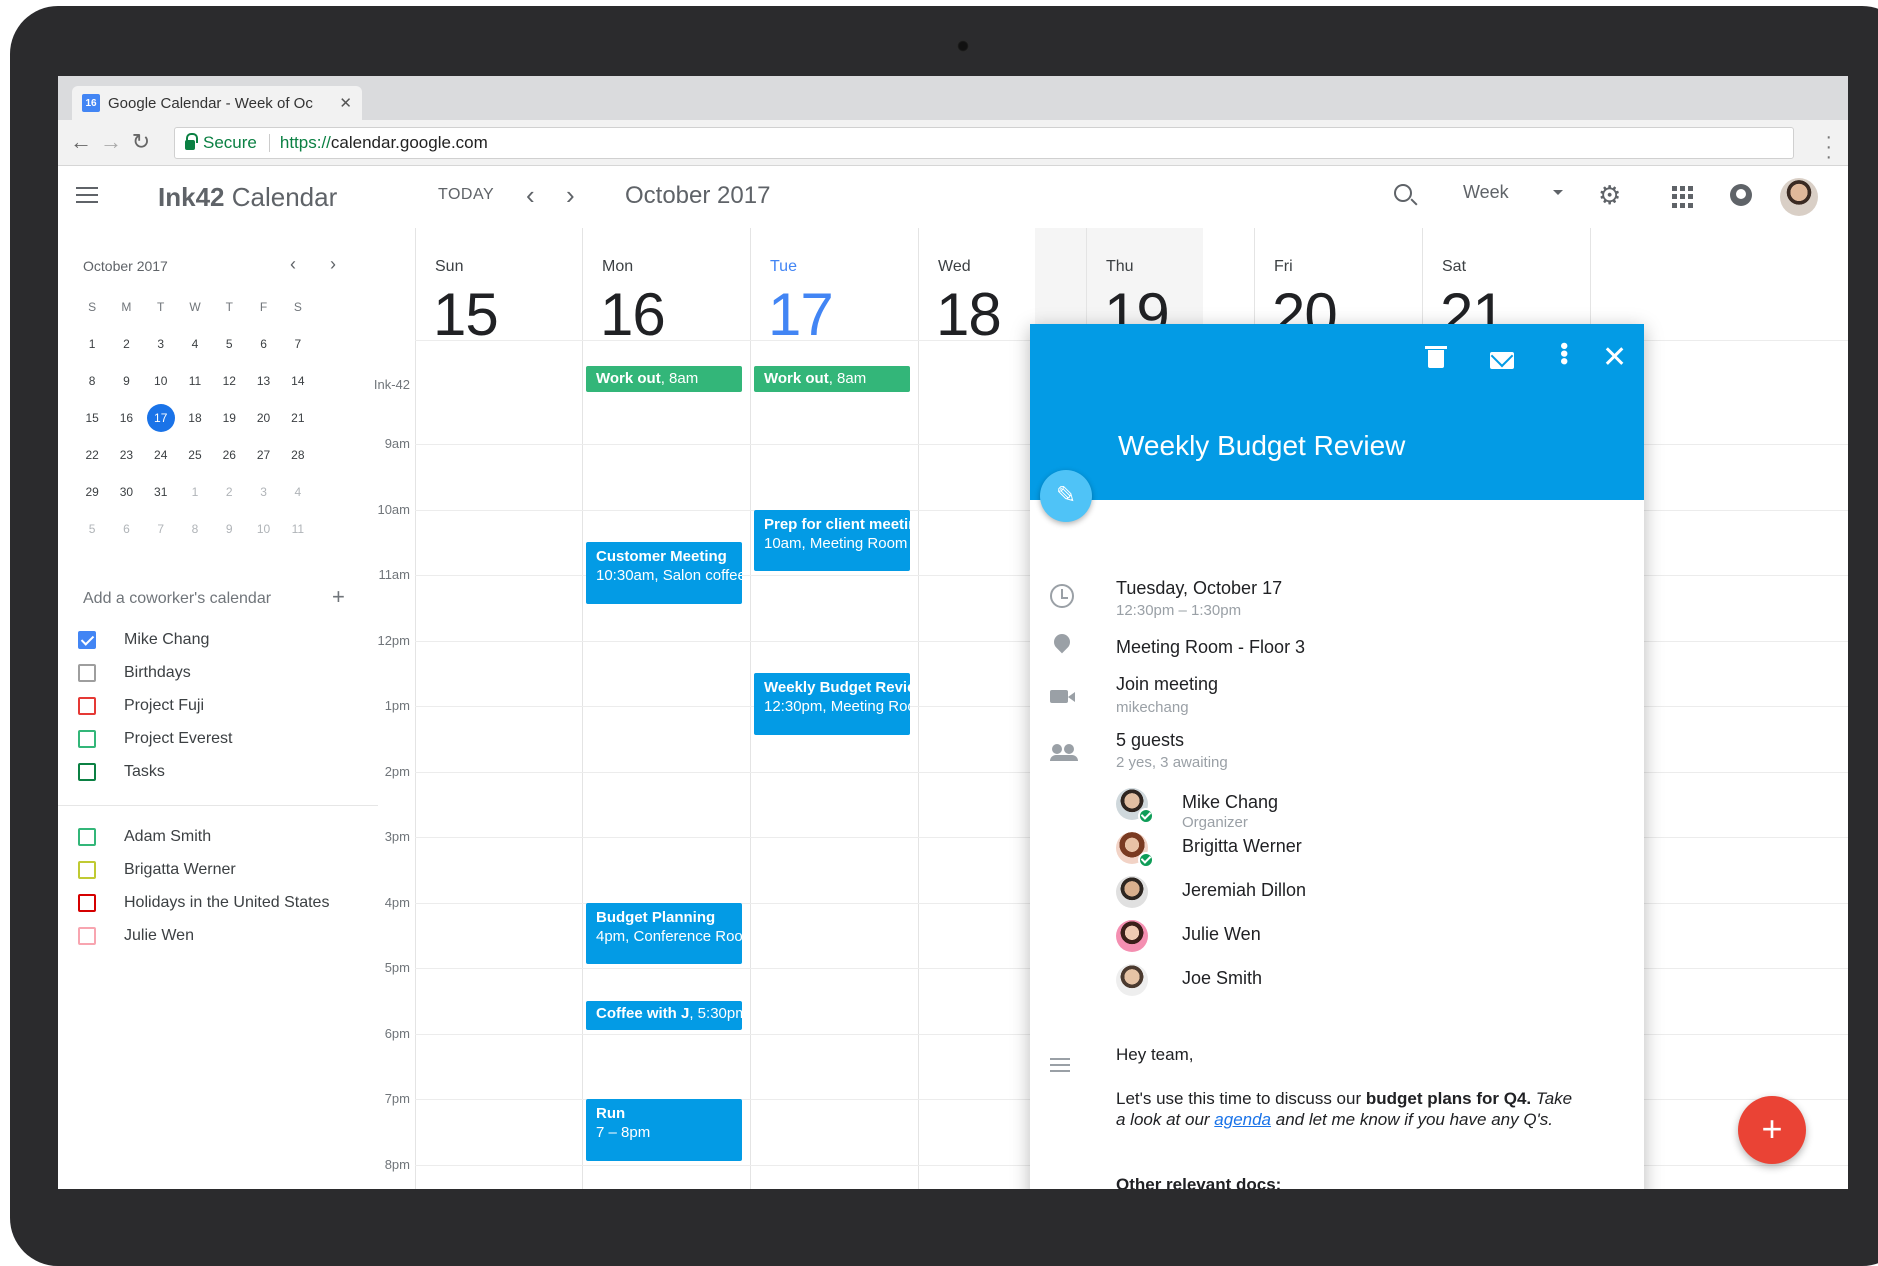  Describe the element at coordinates (263, 455) in the screenshot. I see `mini-day: 27` at that location.